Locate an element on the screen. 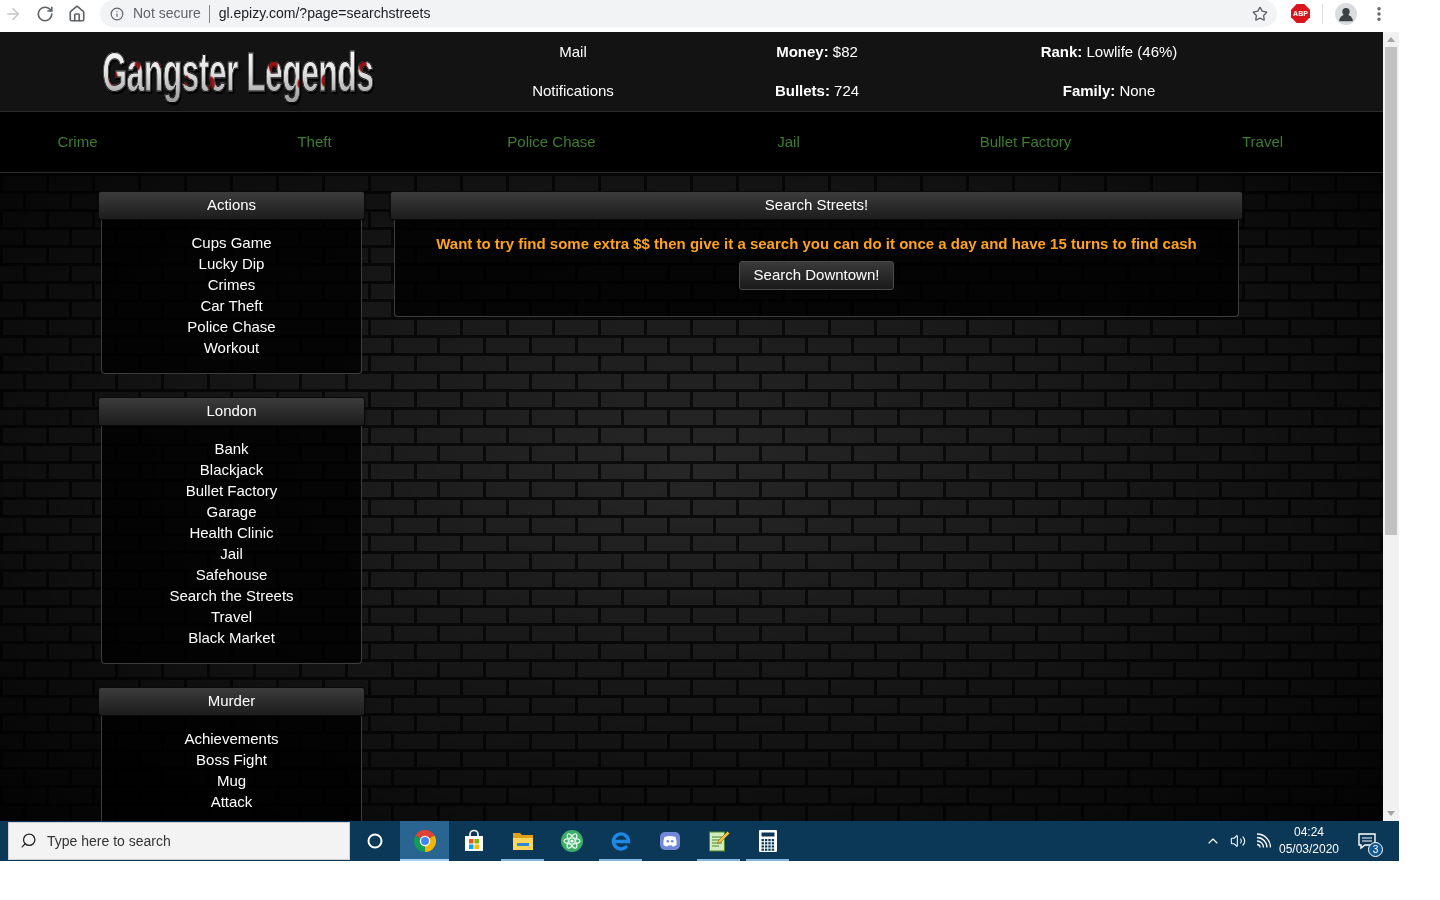  calculator-icon is located at coordinates (767, 841).